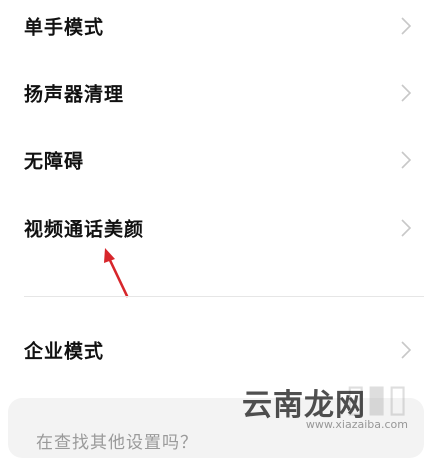 This screenshot has width=424, height=458. I want to click on settings-item-accessibility: 无障碍, so click(212, 160).